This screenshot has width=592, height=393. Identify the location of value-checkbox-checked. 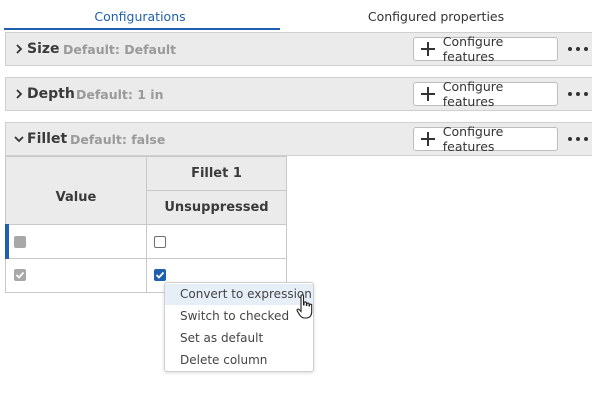
(20, 275).